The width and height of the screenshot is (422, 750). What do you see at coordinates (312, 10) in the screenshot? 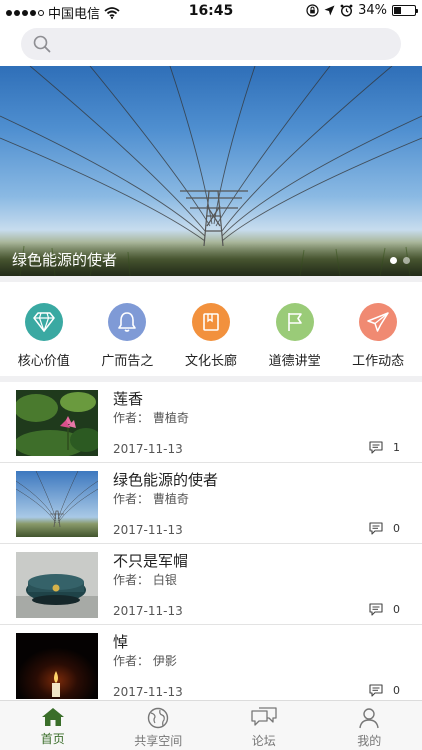
I see `orientation-lock-icon` at bounding box center [312, 10].